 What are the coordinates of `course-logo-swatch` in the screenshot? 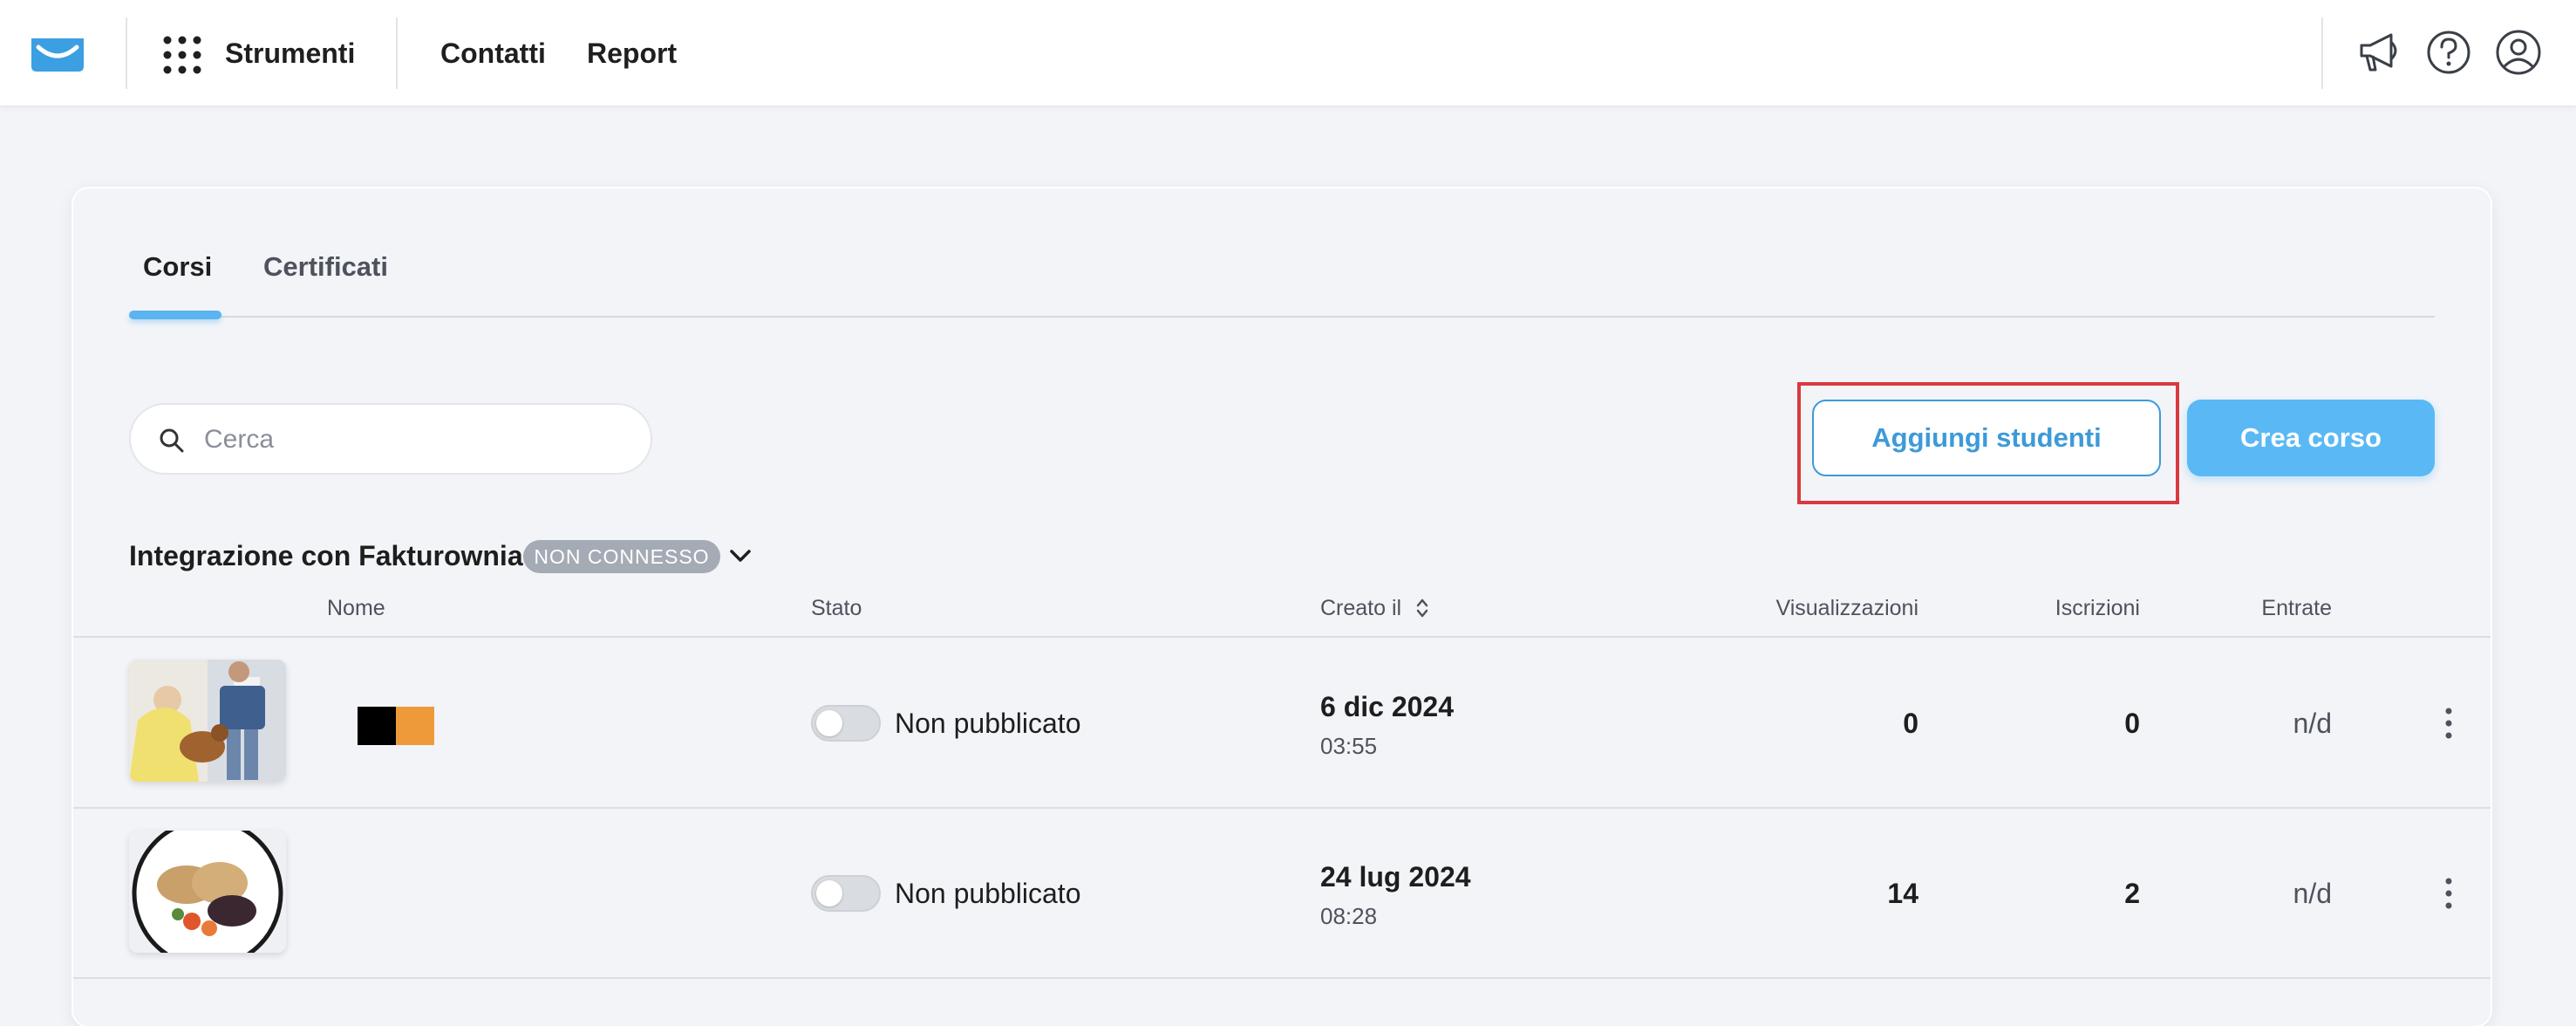 It's located at (396, 726).